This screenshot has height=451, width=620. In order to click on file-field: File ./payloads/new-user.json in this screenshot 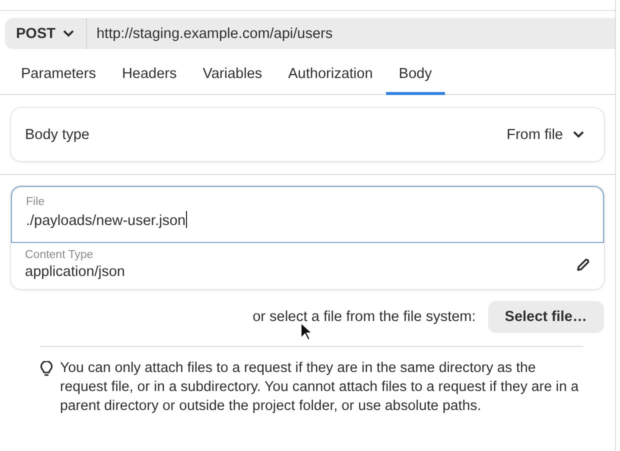, I will do `click(307, 214)`.